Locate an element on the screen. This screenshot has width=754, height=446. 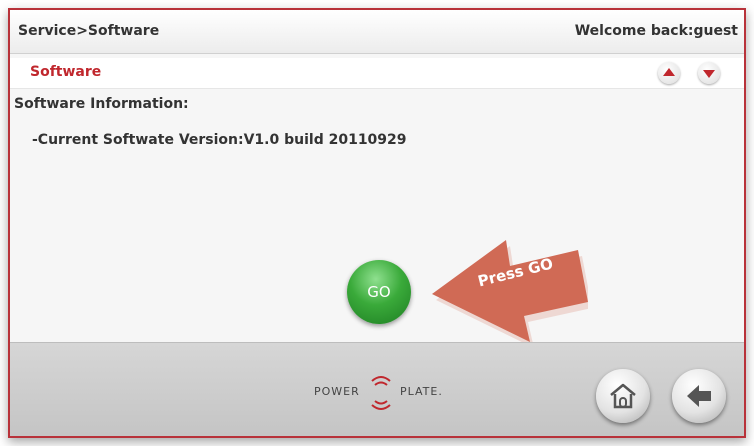
scroll-down-button is located at coordinates (709, 73).